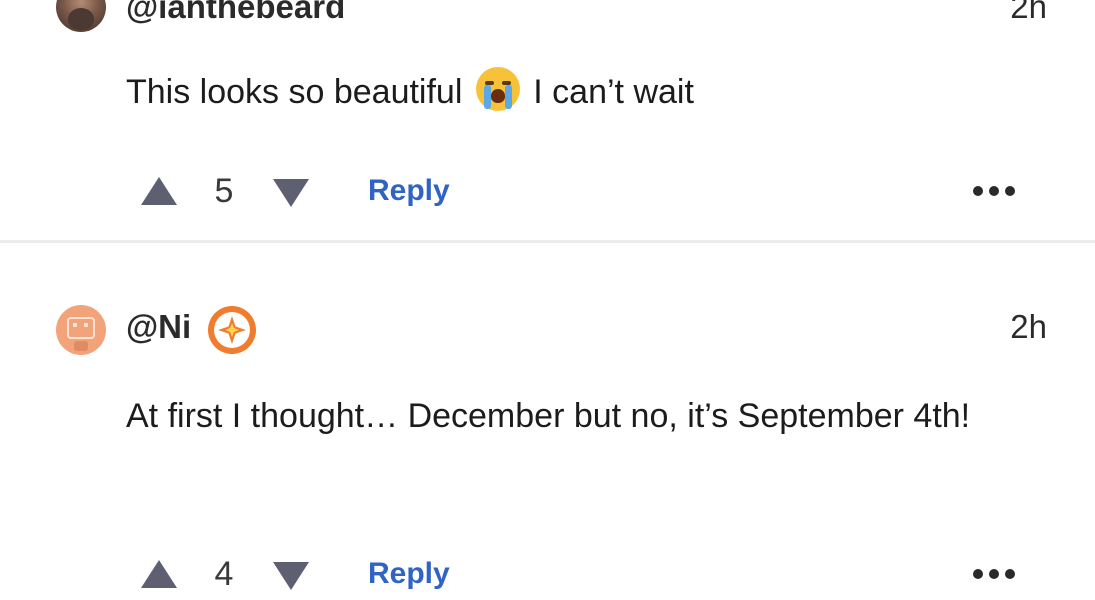  I want to click on comment-author-handle: @Ni, so click(158, 327).